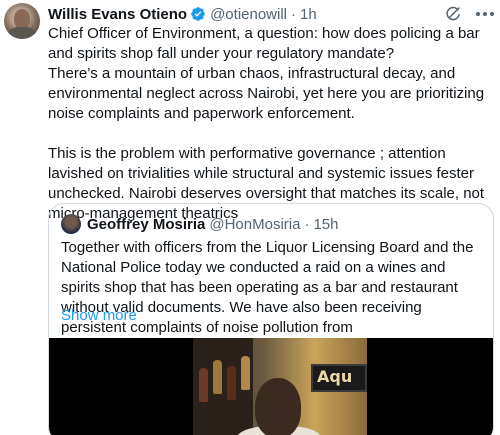 This screenshot has width=500, height=435. I want to click on author-name: Willis Evans Otieno, so click(117, 14).